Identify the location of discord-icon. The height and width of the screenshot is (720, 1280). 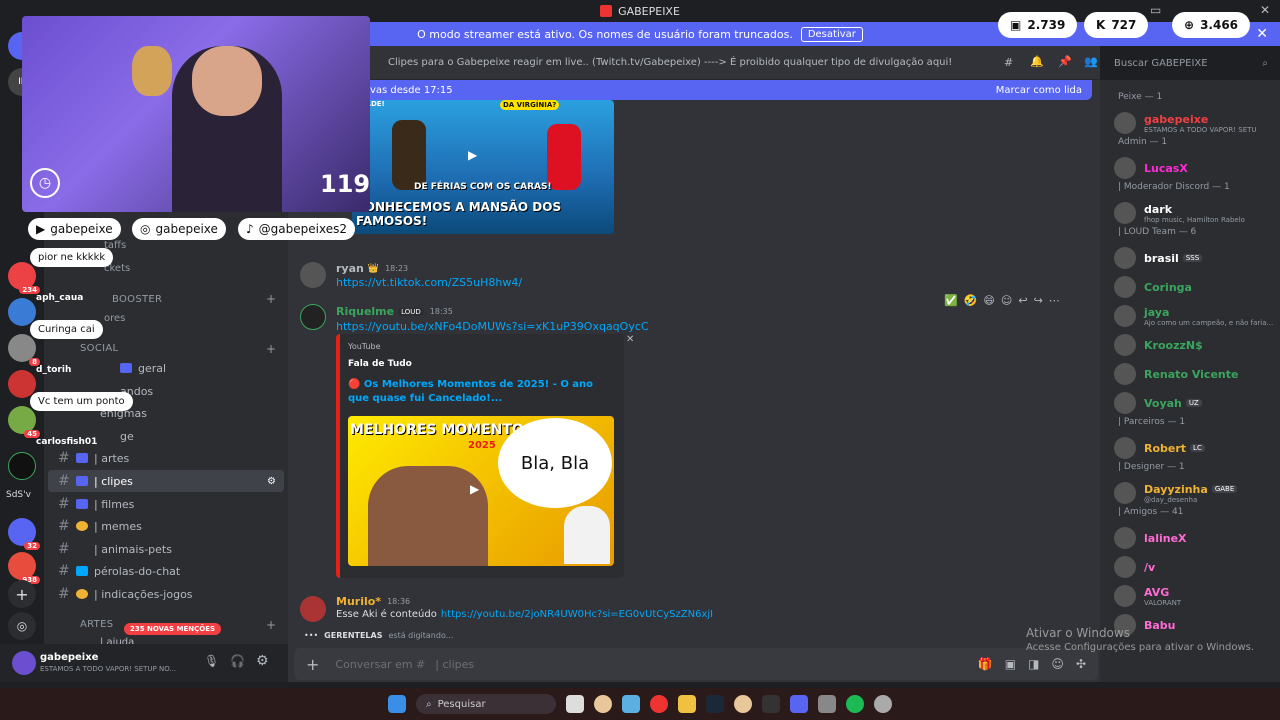
(799, 704).